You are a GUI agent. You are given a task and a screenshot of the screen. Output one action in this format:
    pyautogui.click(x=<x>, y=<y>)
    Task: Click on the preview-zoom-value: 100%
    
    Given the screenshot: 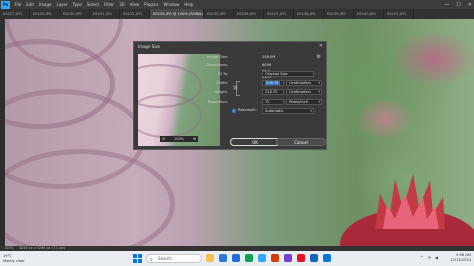 What is the action you would take?
    pyautogui.click(x=178, y=139)
    